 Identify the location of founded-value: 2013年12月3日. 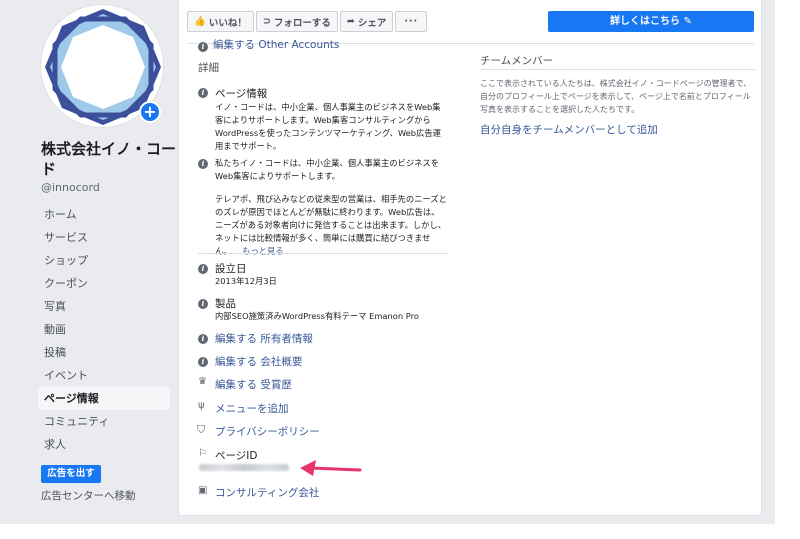
(246, 281).